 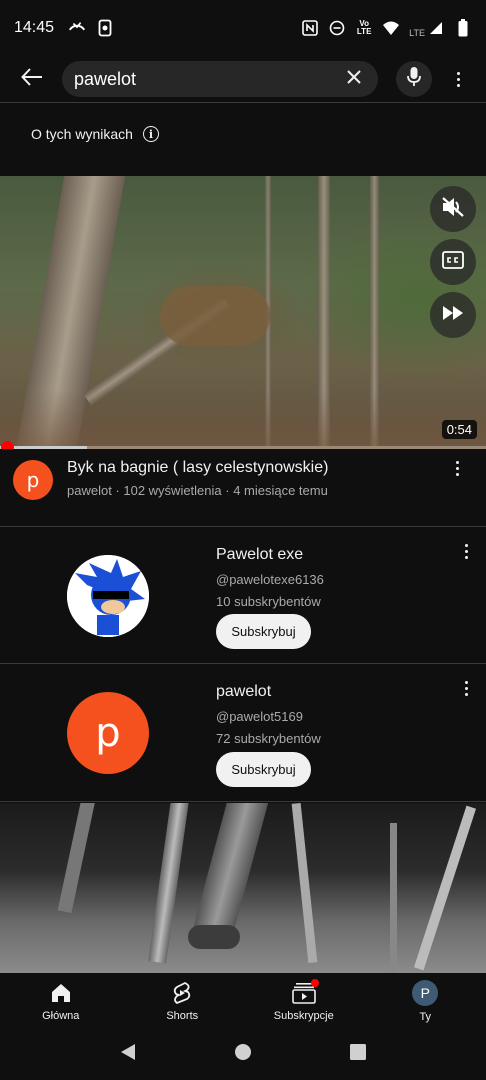 What do you see at coordinates (457, 468) in the screenshot?
I see `video-action-menu-icon` at bounding box center [457, 468].